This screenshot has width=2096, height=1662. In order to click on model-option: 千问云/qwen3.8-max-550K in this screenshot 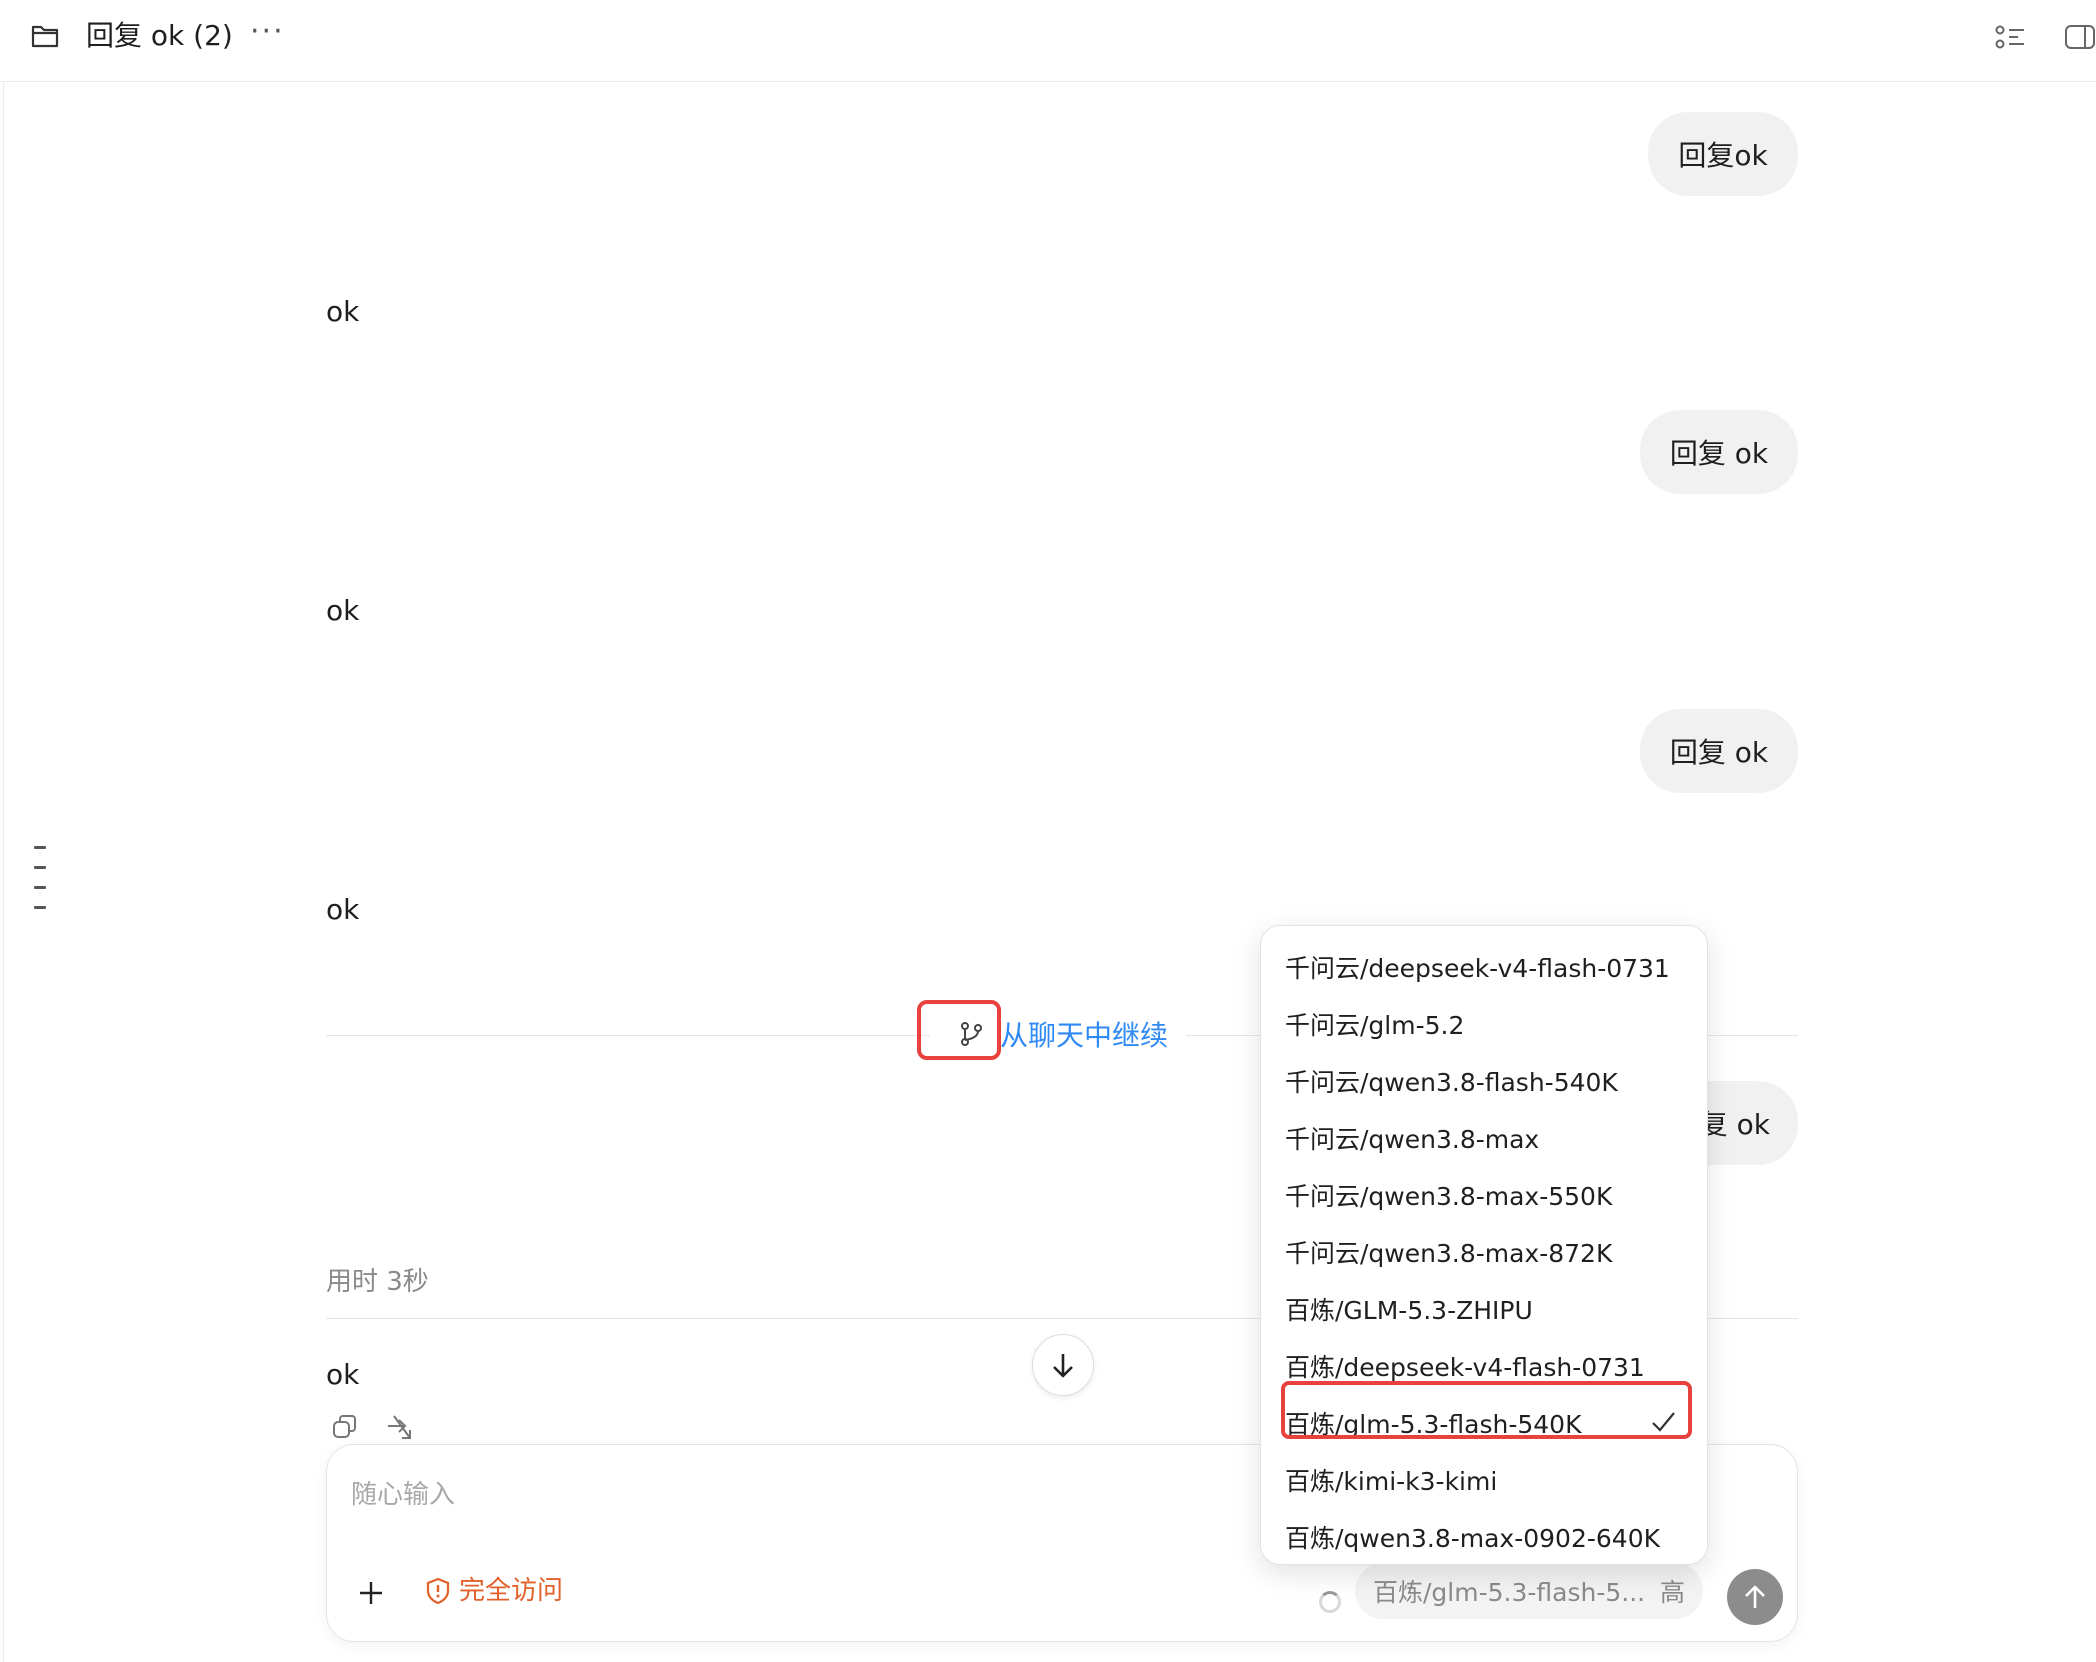, I will do `click(1484, 1194)`.